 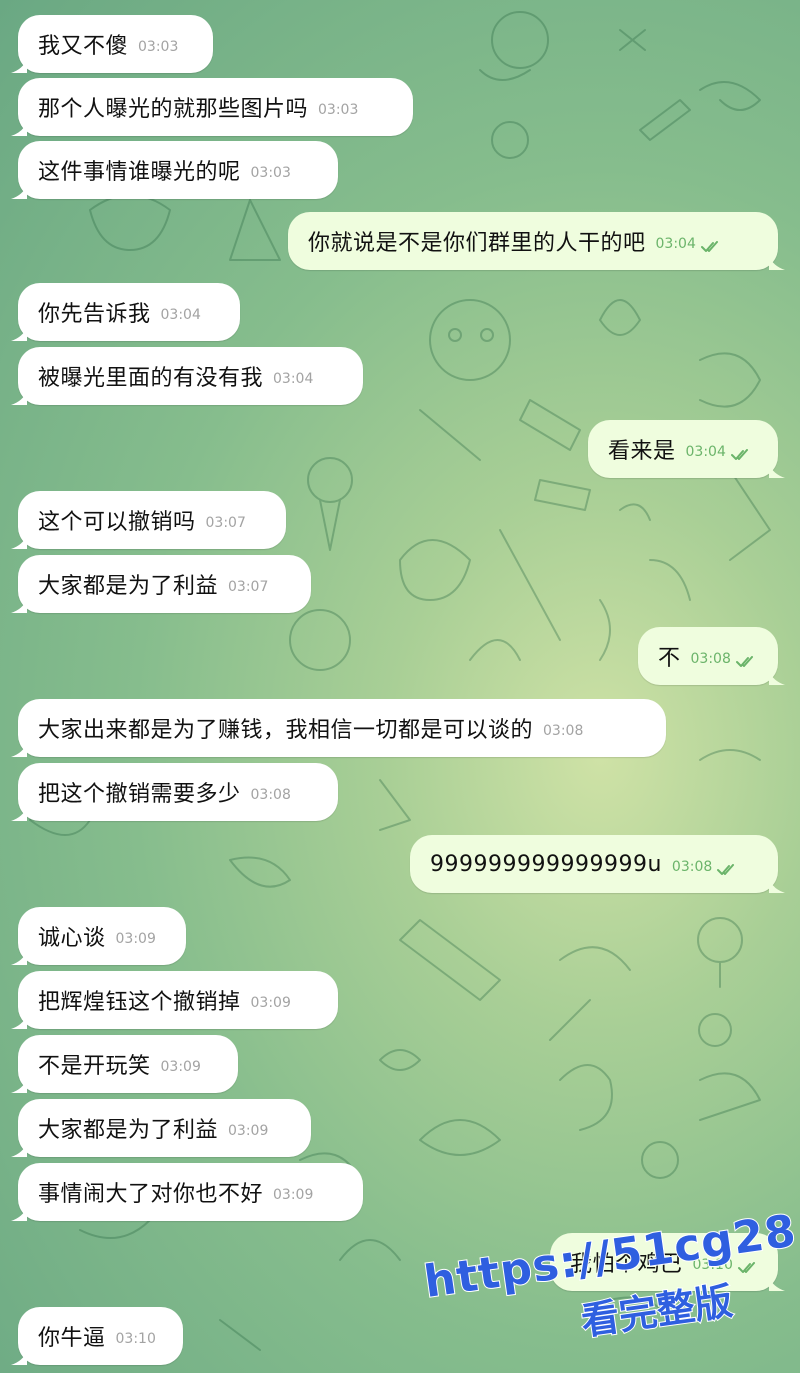 I want to click on incoming-message-bubble: 这件事情谁曝光的呢 03:03, so click(x=174, y=170).